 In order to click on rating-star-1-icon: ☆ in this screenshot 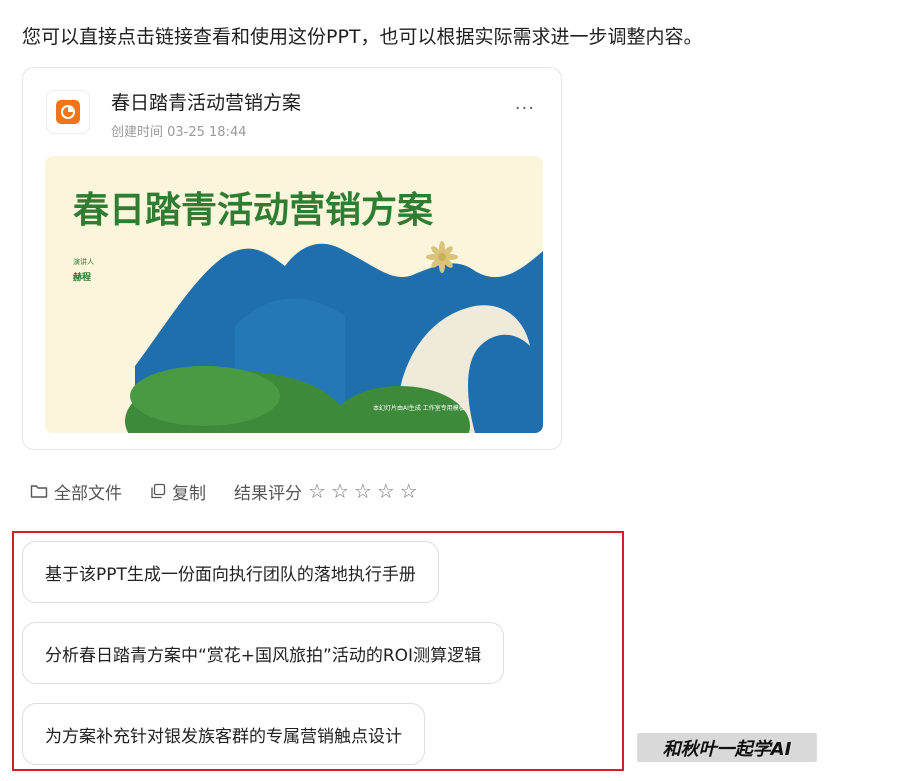, I will do `click(317, 491)`.